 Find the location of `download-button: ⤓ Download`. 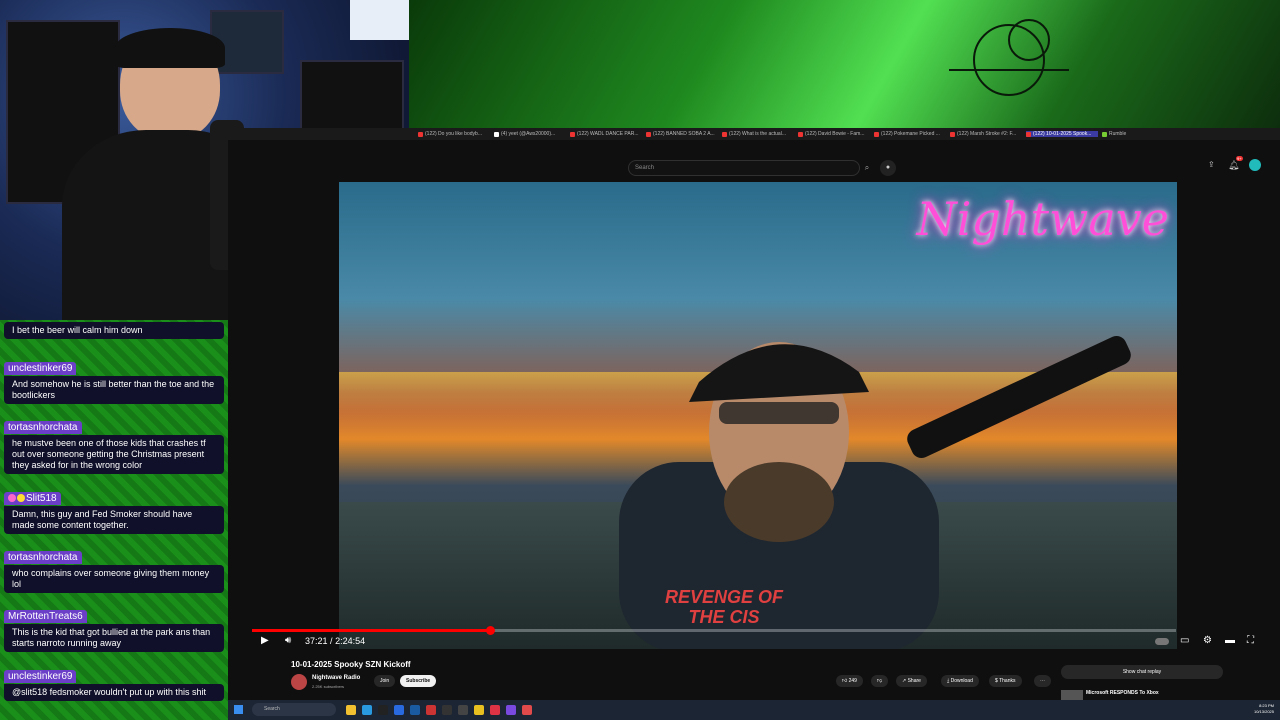

download-button: ⤓ Download is located at coordinates (960, 681).